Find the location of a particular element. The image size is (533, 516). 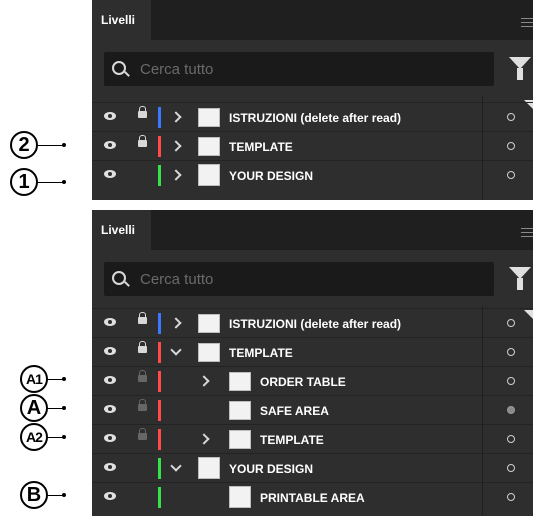

sublayer-row-safe-area: SAFE AREA is located at coordinates (312, 410).